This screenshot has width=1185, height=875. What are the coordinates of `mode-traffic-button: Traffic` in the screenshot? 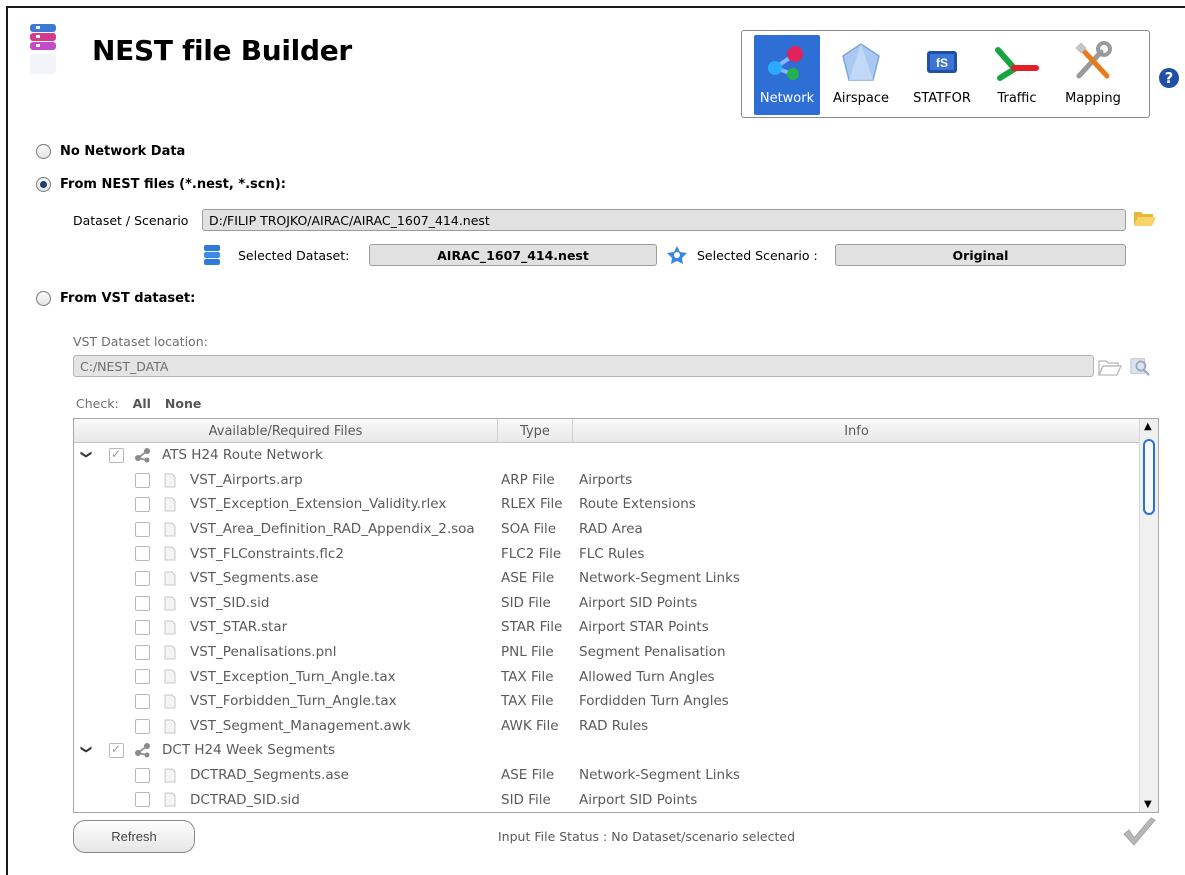 It's located at (1017, 75).